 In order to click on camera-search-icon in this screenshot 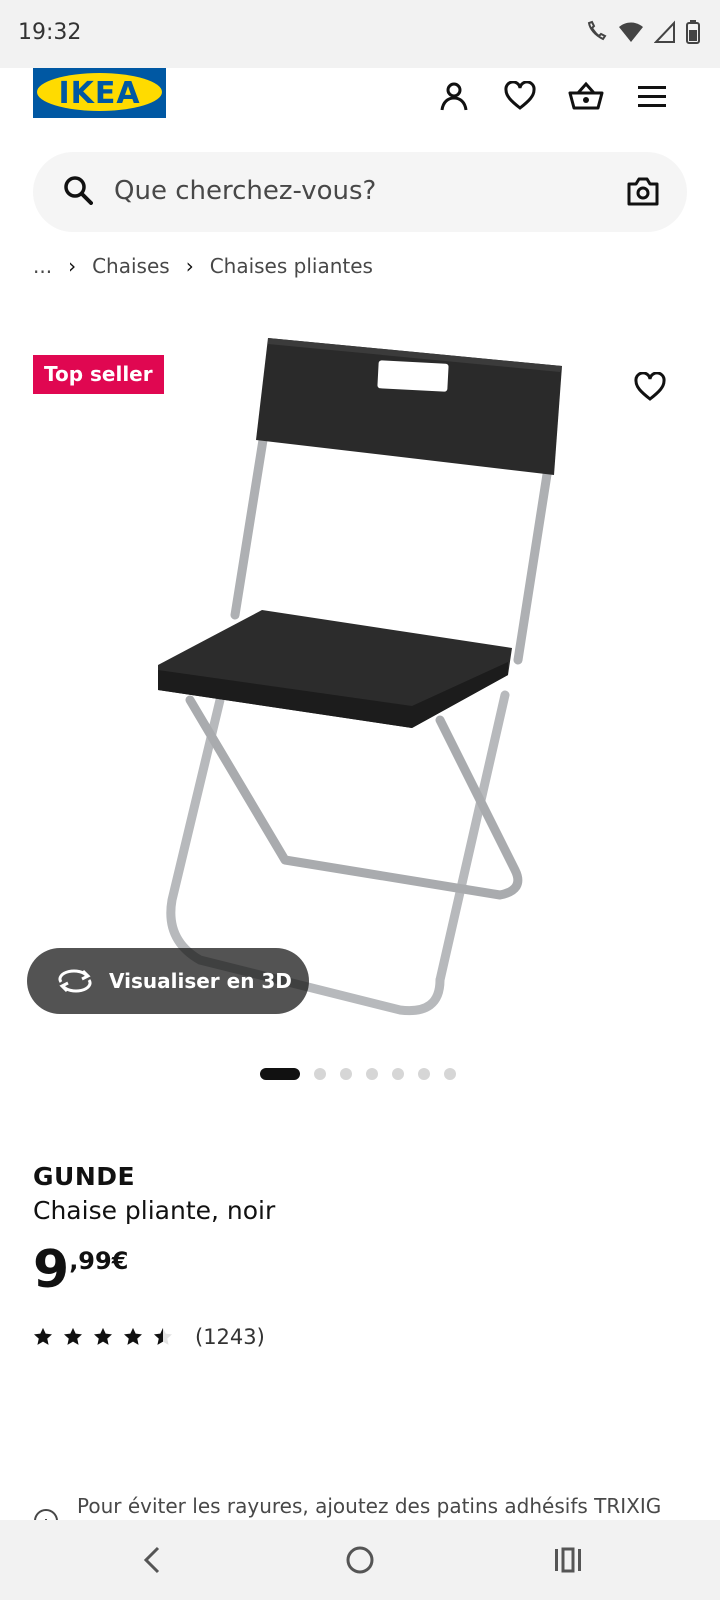, I will do `click(643, 193)`.